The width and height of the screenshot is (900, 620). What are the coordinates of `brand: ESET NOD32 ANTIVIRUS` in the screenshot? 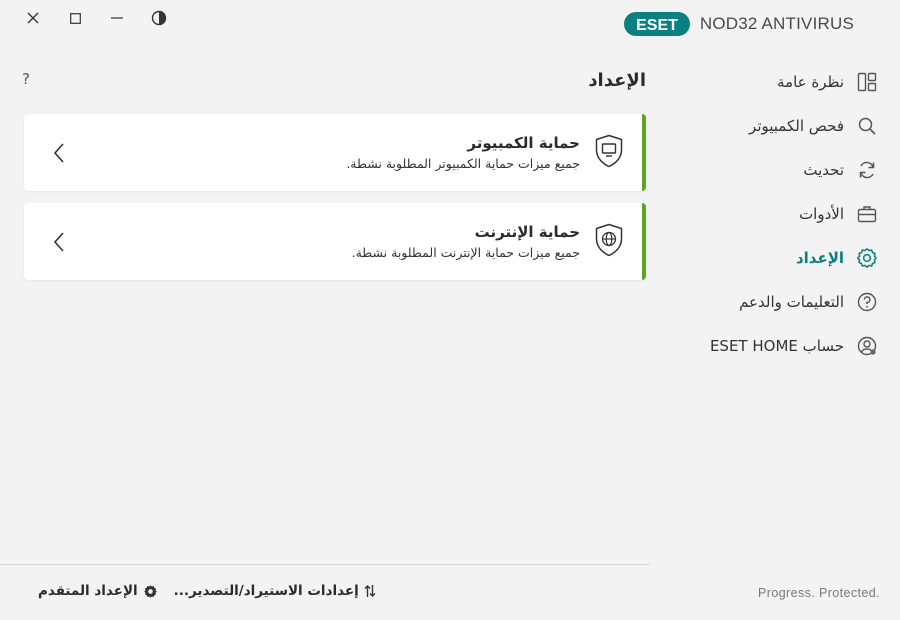 It's located at (738, 24).